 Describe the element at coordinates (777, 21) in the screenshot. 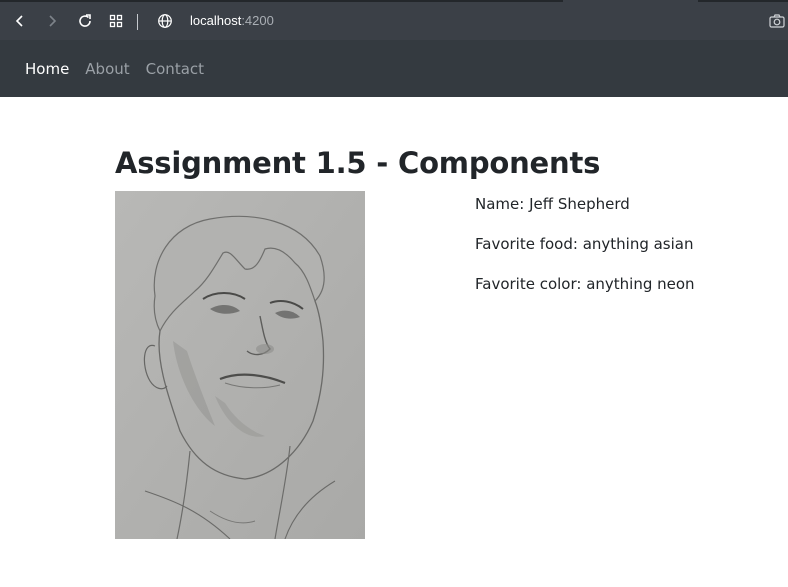

I see `camera-icon` at that location.